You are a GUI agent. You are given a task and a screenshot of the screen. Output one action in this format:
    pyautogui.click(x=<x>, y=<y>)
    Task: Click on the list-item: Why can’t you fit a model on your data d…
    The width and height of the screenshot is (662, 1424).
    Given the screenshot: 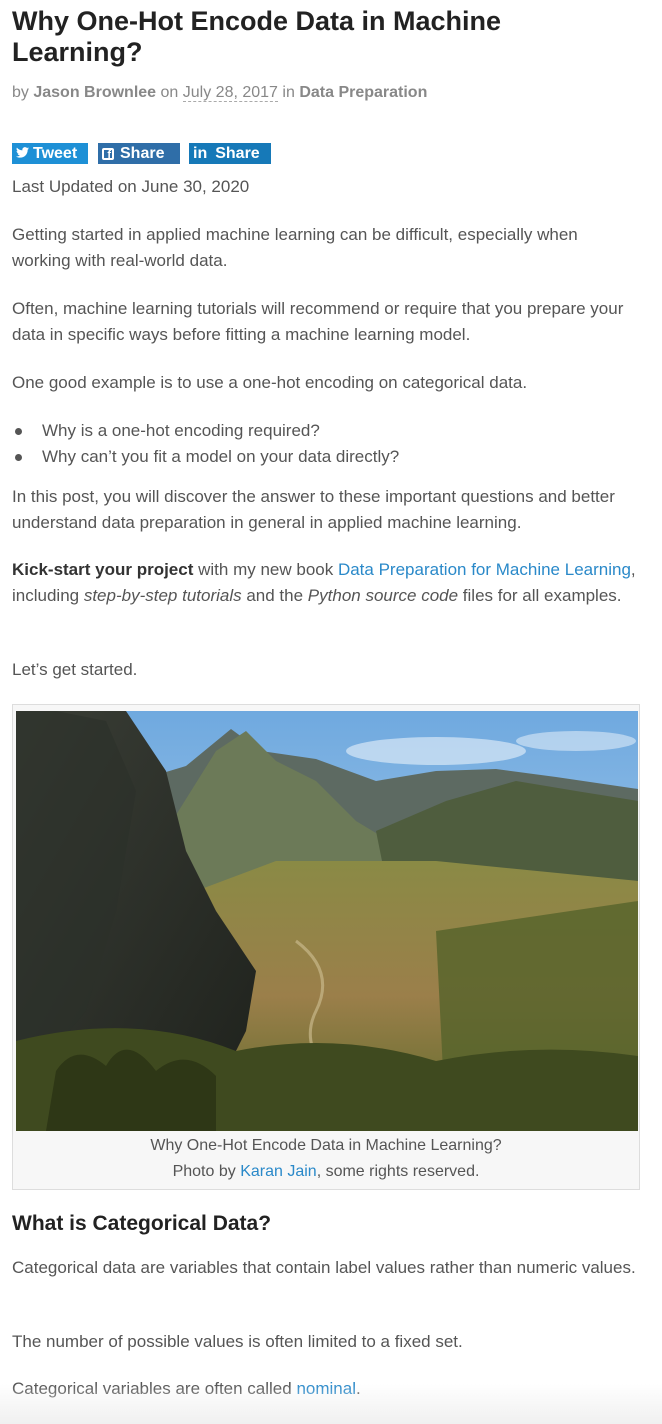 What is the action you would take?
    pyautogui.click(x=205, y=457)
    